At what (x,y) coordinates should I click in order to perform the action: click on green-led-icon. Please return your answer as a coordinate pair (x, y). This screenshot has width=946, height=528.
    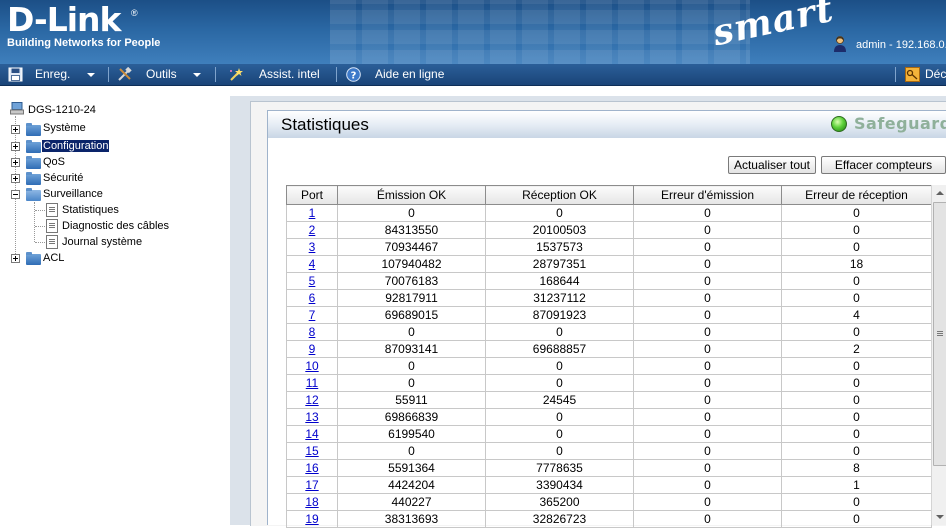
    Looking at the image, I should click on (839, 124).